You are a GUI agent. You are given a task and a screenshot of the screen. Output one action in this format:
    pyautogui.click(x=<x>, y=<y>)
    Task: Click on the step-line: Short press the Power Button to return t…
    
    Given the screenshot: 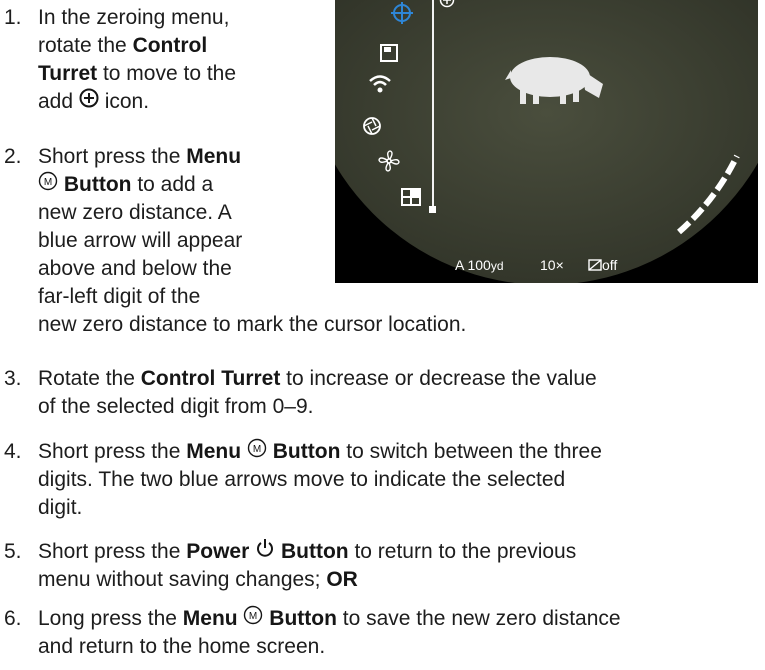 What is the action you would take?
    pyautogui.click(x=307, y=552)
    